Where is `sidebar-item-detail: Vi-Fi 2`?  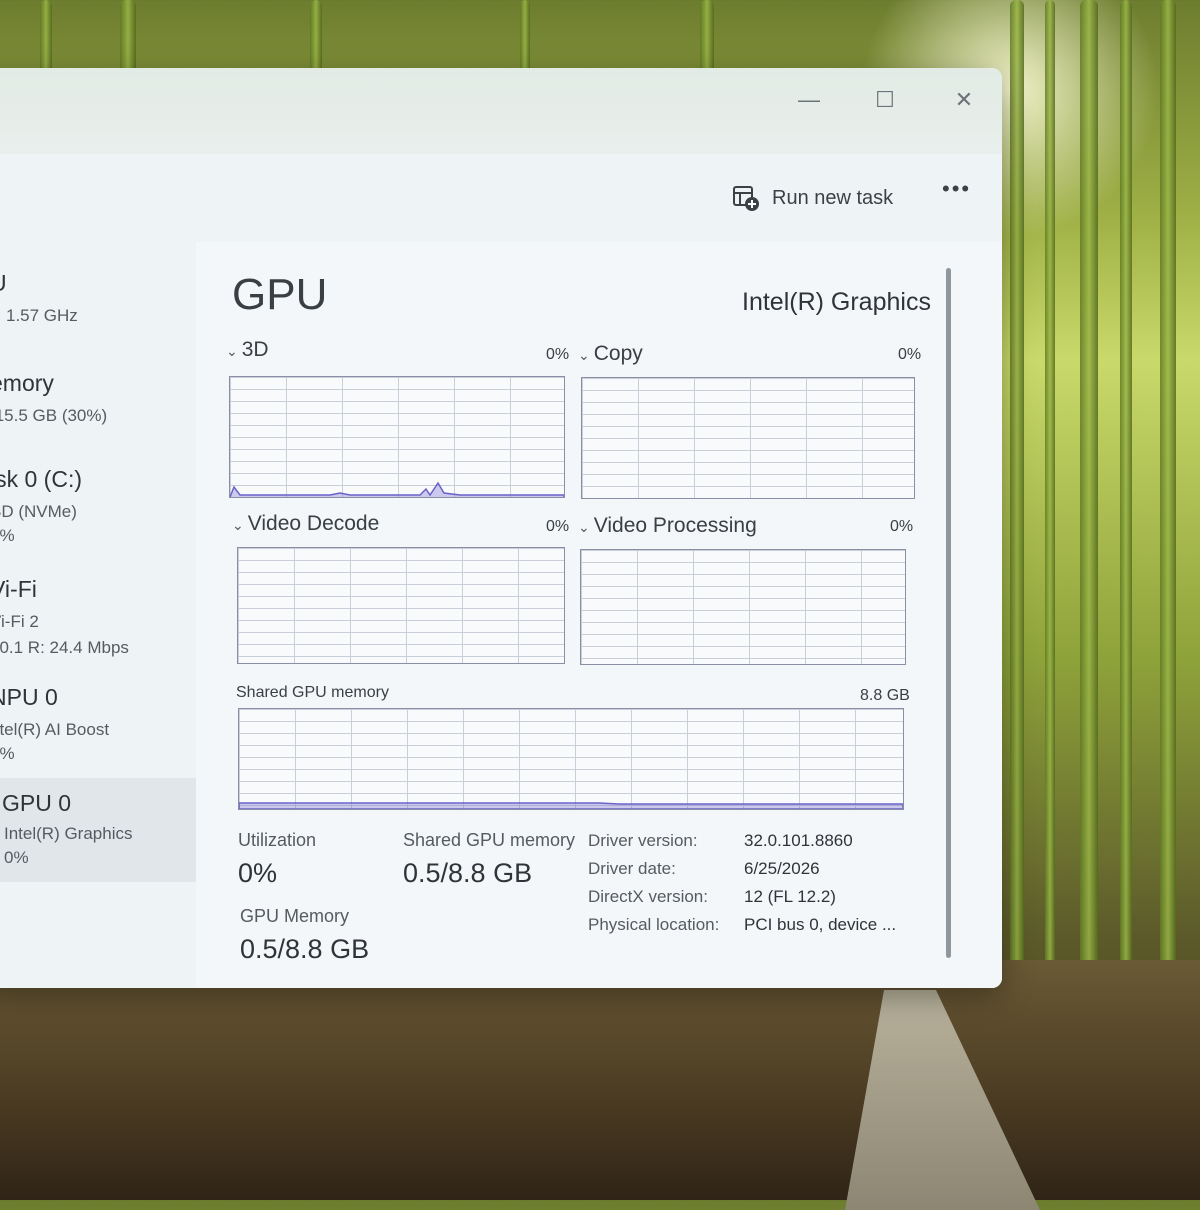 sidebar-item-detail: Vi-Fi 2 is located at coordinates (19, 621).